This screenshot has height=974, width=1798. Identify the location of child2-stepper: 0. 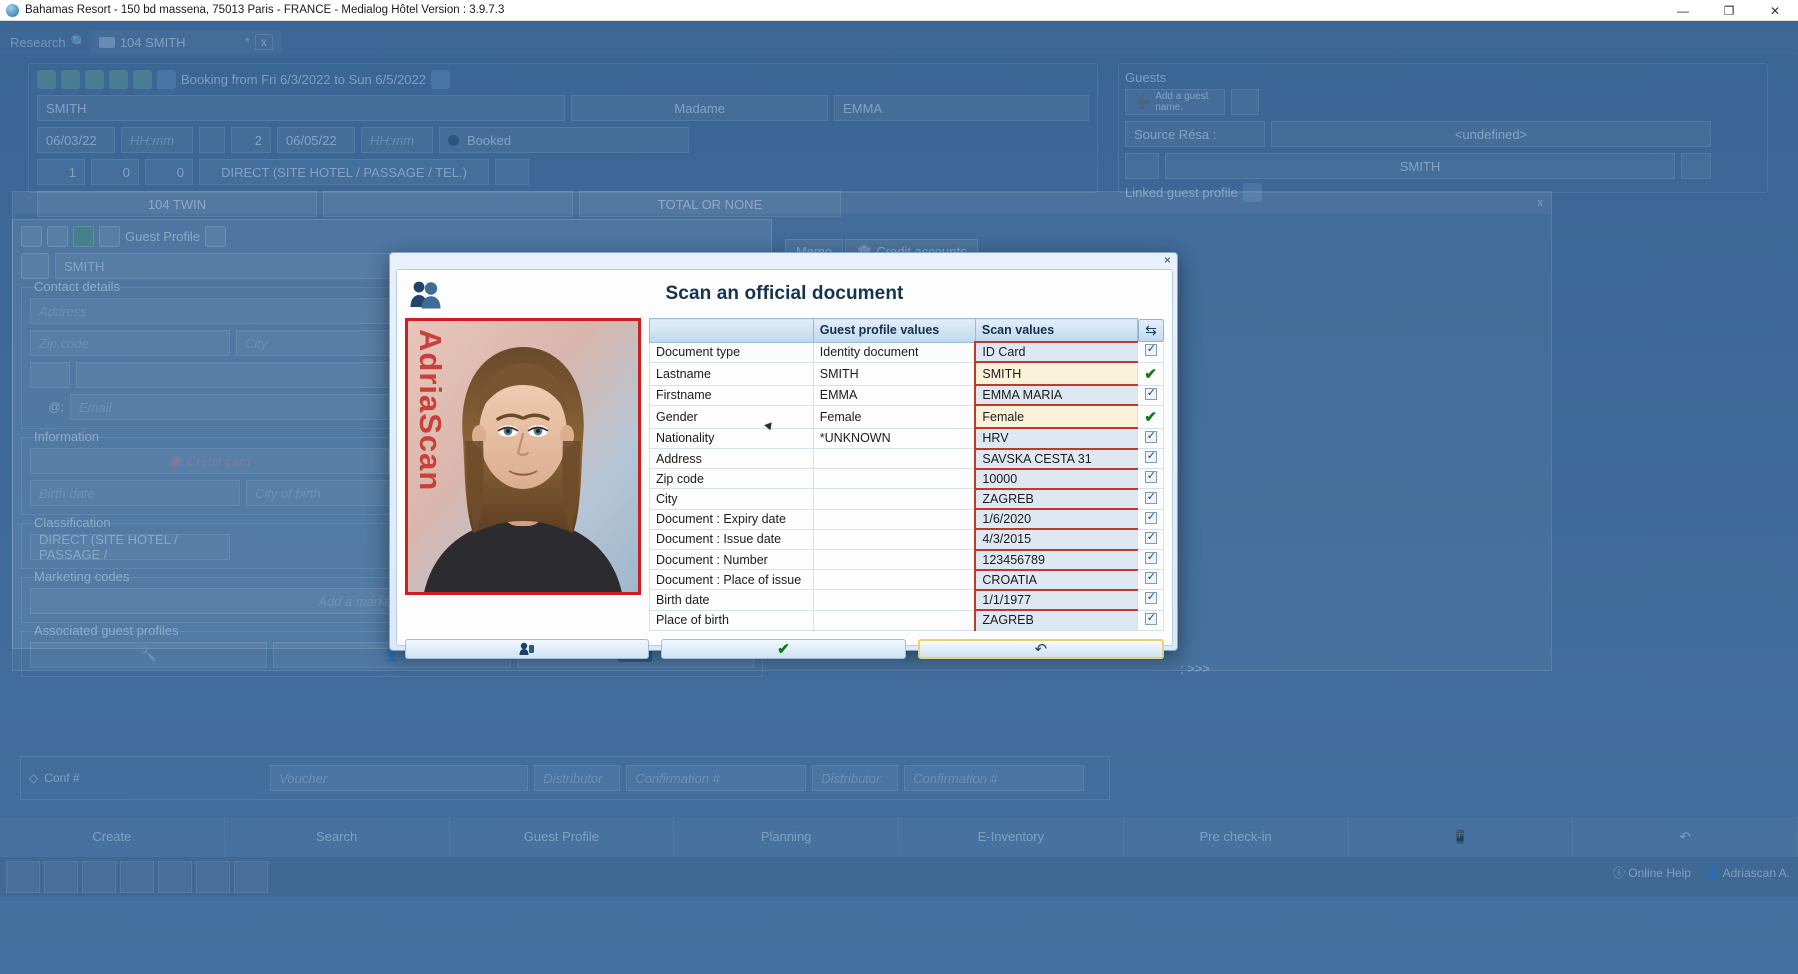
(115, 172).